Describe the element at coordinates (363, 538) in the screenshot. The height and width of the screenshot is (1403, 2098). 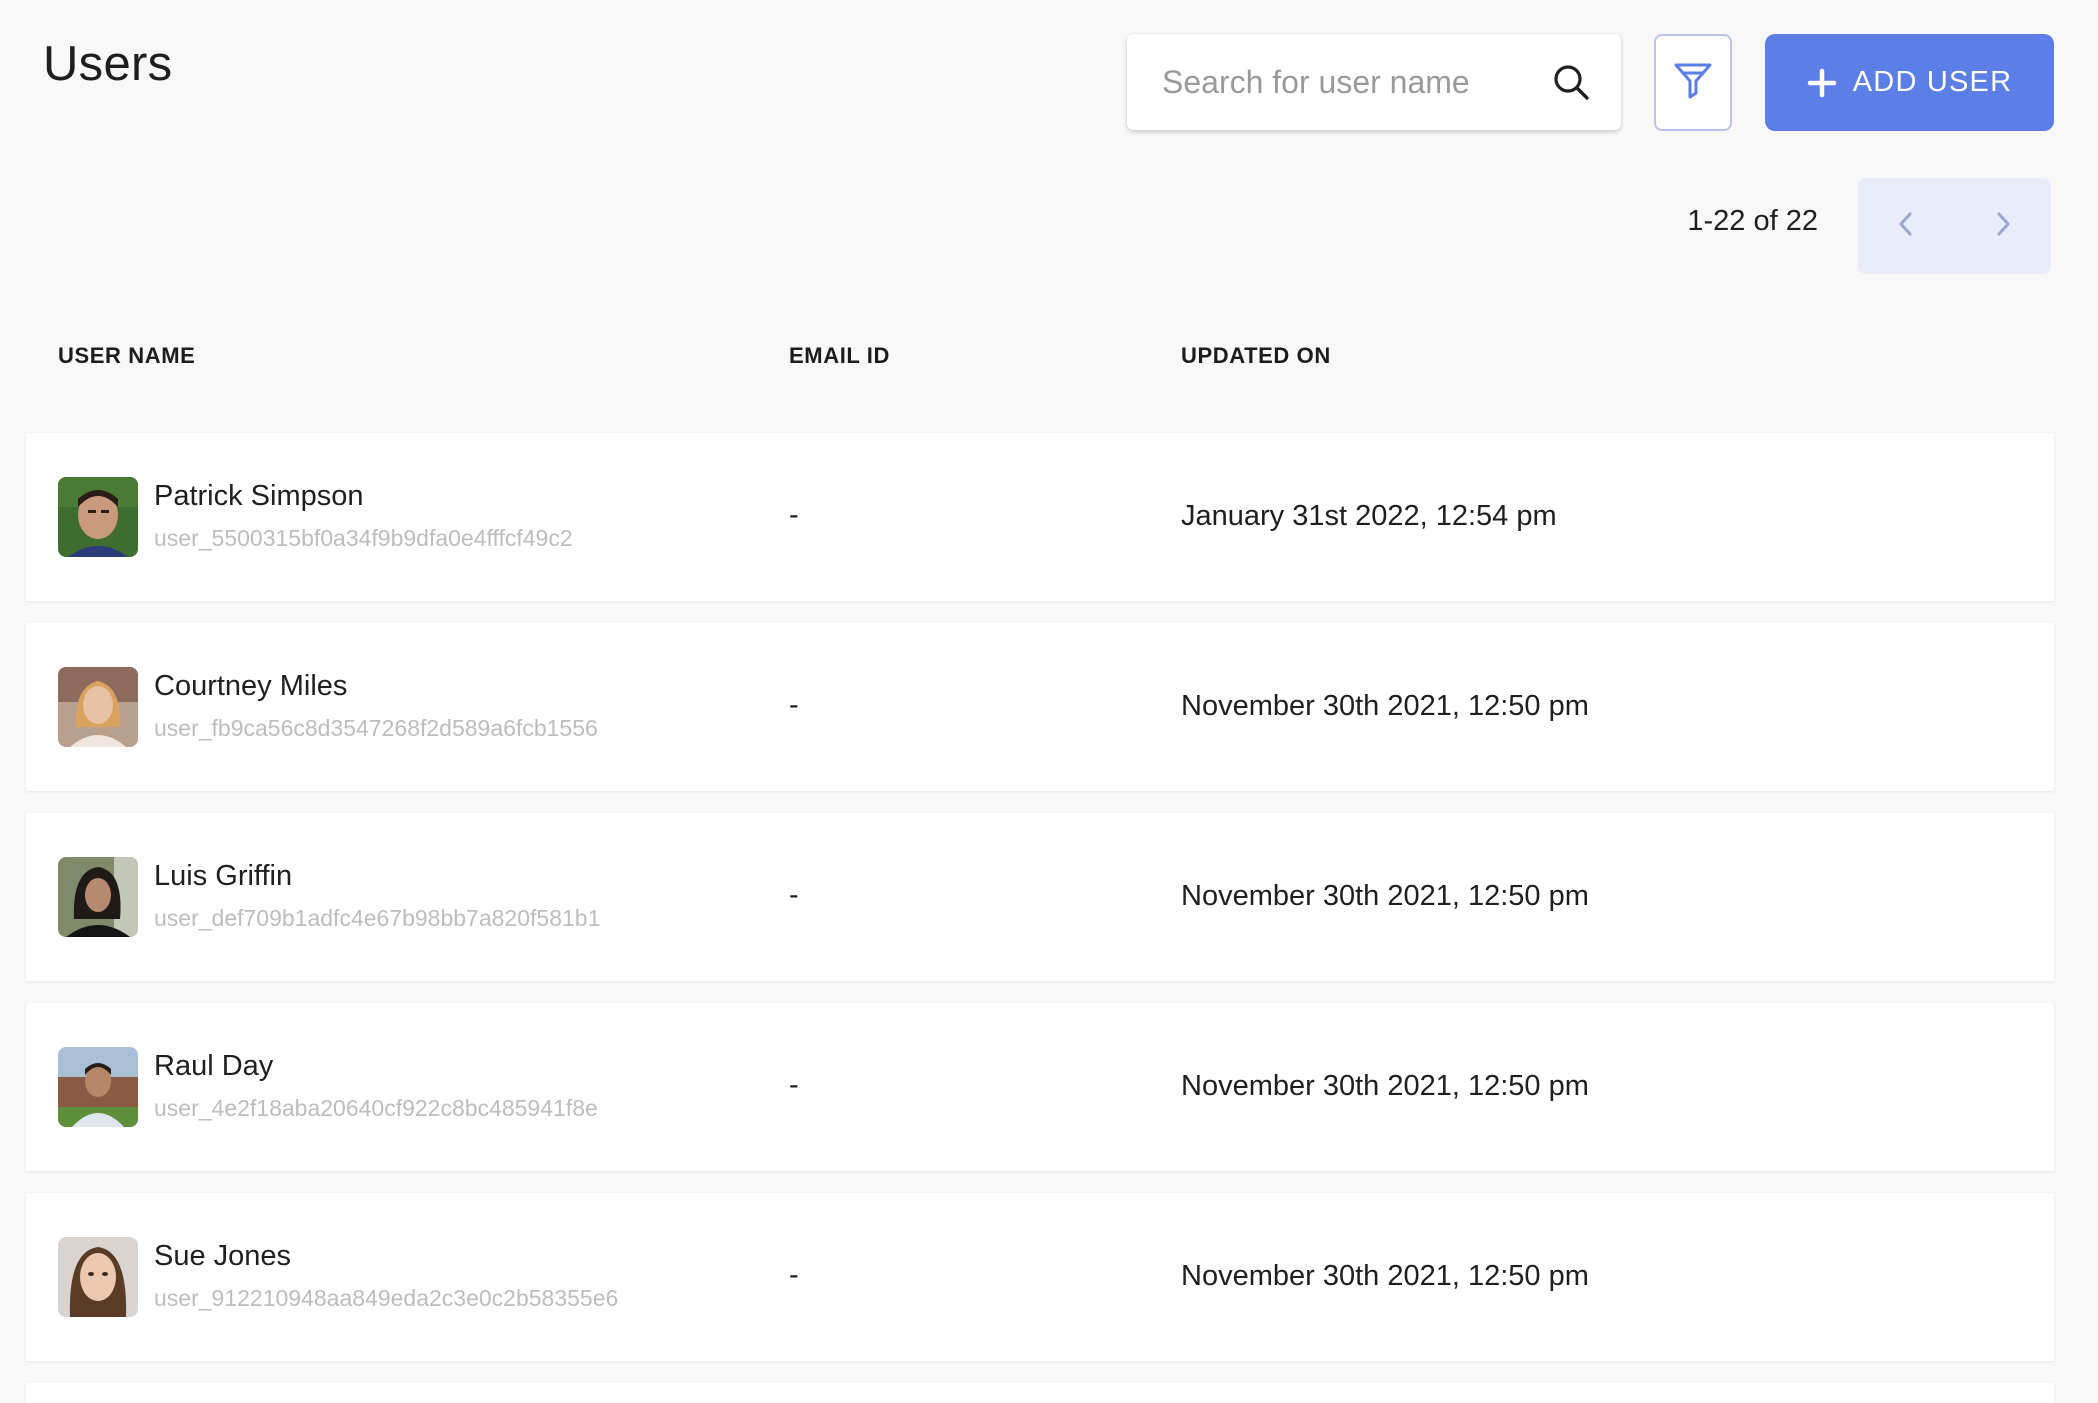
I see `user-id: user_5500315bf0a34f9b9dfa0e4fffcf49c2` at that location.